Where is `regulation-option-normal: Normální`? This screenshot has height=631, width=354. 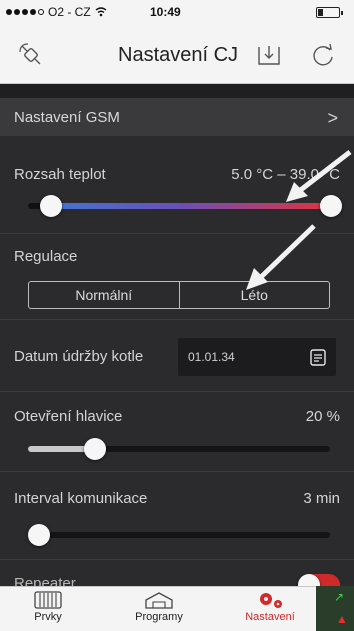
regulation-option-normal: Normální is located at coordinates (104, 295).